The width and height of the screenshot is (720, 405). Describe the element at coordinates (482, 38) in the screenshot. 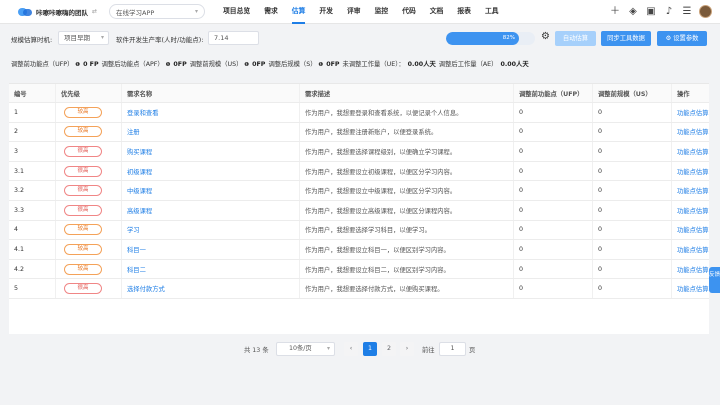

I see `progress-fill: 82%` at that location.